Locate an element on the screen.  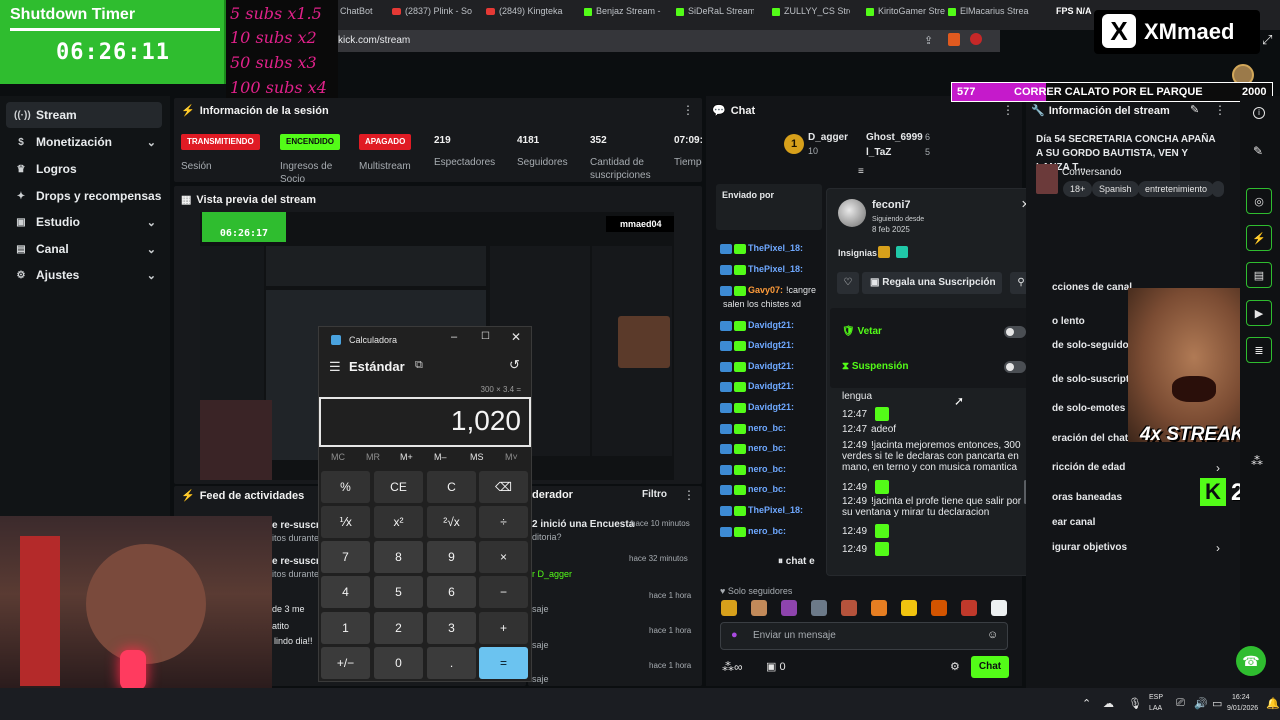
browser-tab: KiritoGamer Stre is located at coordinates (906, 15).